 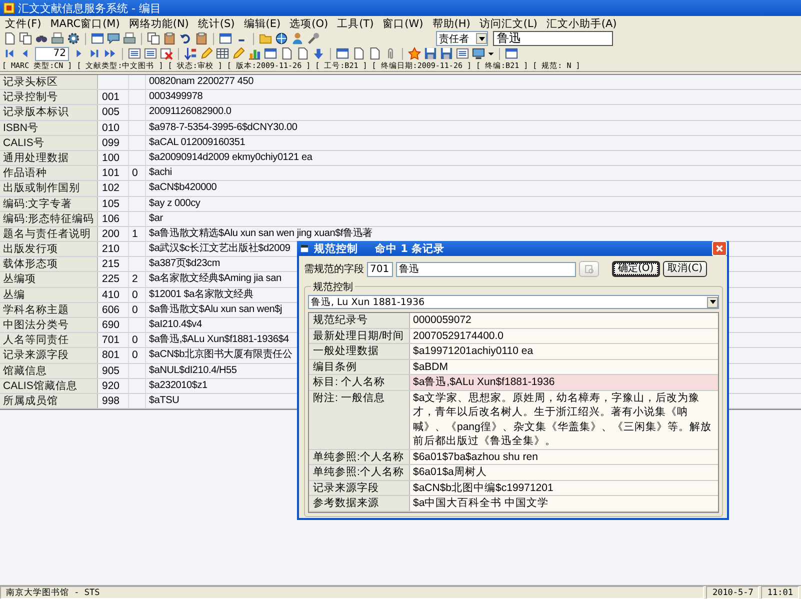 I want to click on grid-icon, so click(x=222, y=53).